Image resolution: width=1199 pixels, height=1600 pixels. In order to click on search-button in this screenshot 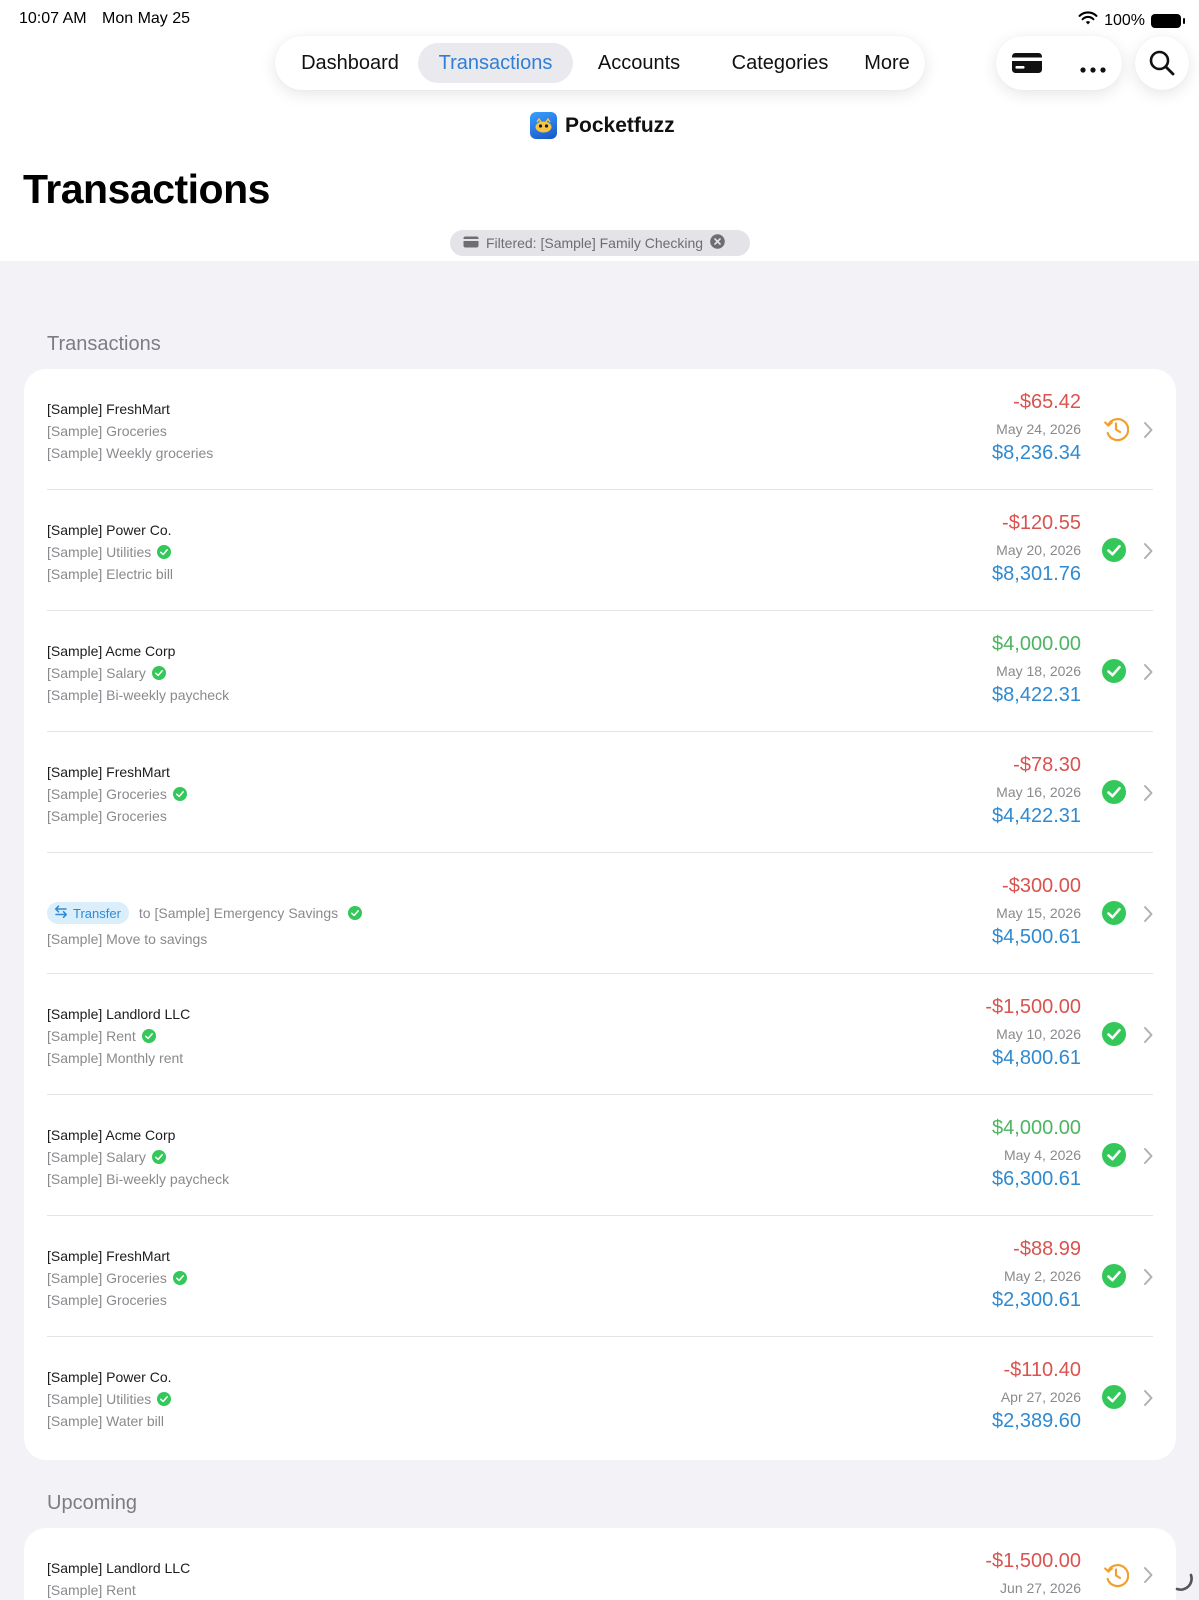, I will do `click(1162, 63)`.